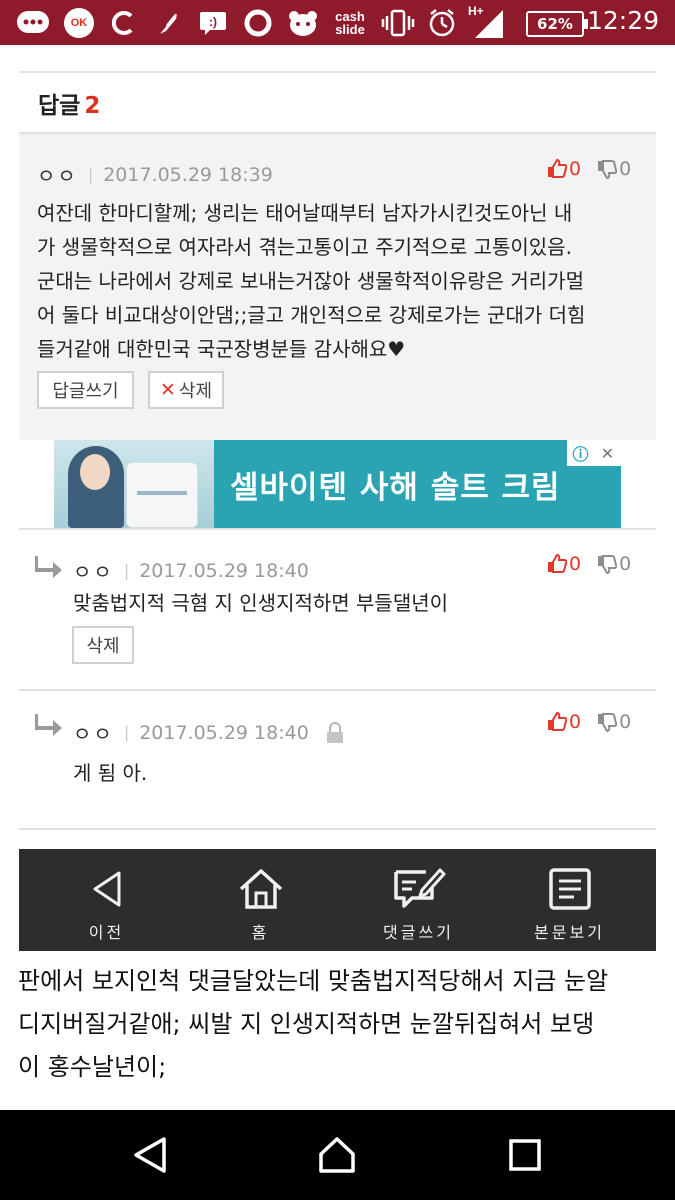  What do you see at coordinates (305, 213) in the screenshot?
I see `comment-line: 여잔데 한마디할께; 생리는 태어날때부터 남자가시킨것도아닌 내` at bounding box center [305, 213].